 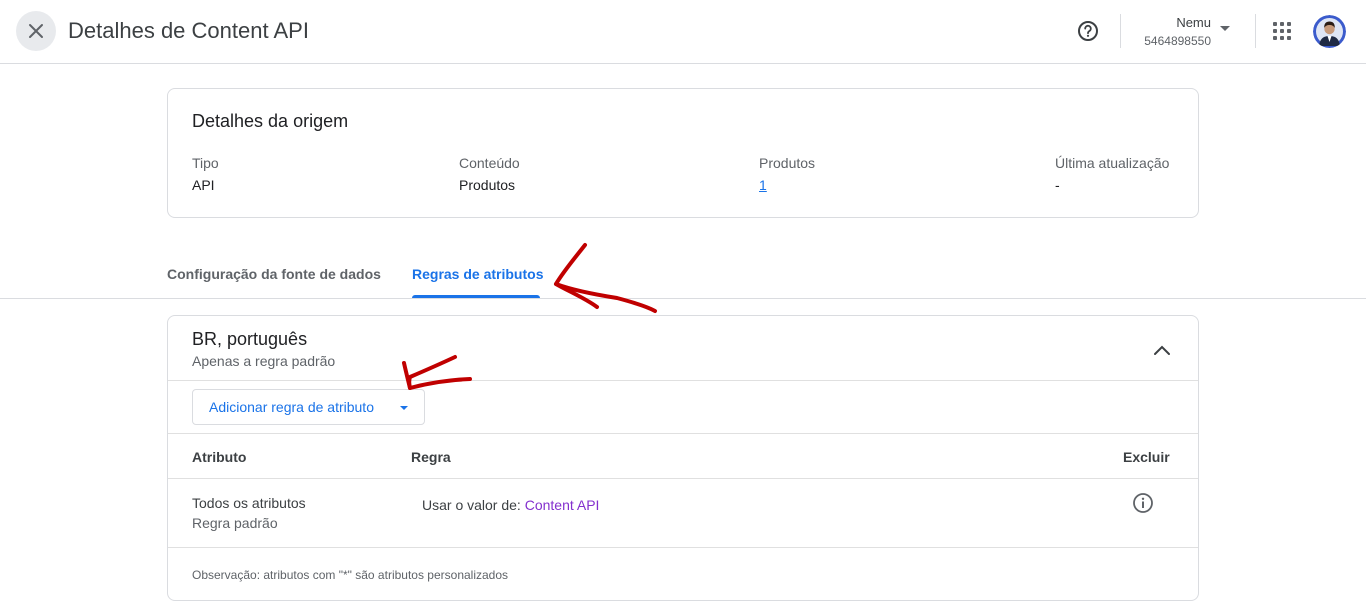 I want to click on avatar-image, so click(x=1329, y=31).